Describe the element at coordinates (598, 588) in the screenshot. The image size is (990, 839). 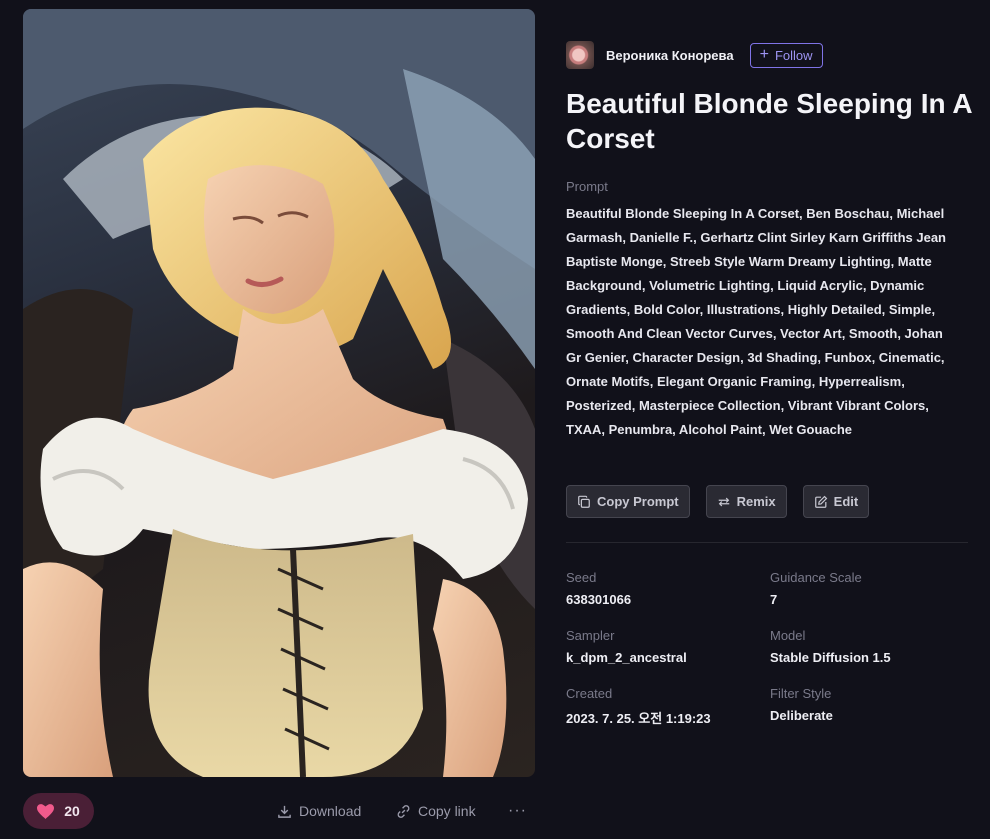
I see `seed-field: Seed 638301066` at that location.